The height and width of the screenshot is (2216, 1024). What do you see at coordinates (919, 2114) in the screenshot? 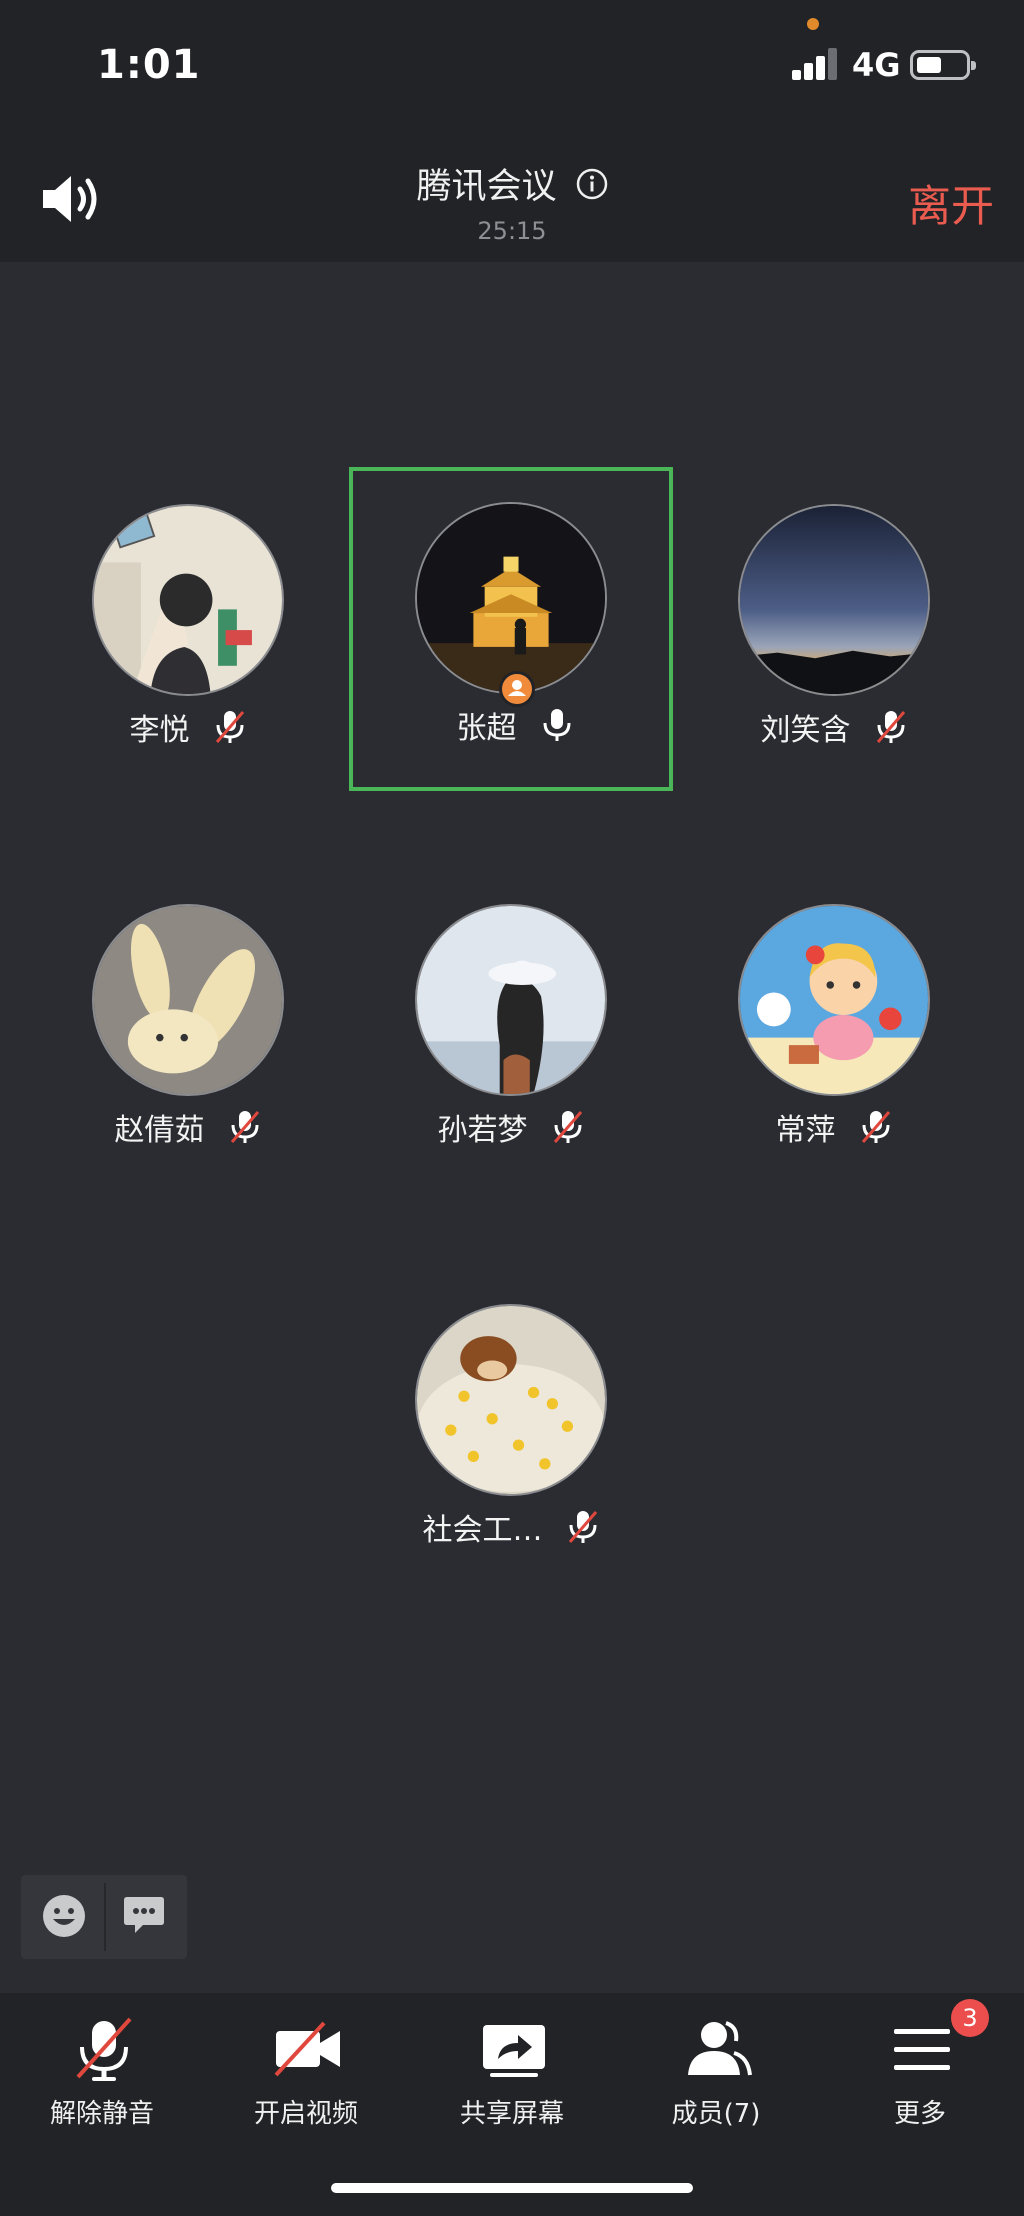
I see `more-label: 更多` at bounding box center [919, 2114].